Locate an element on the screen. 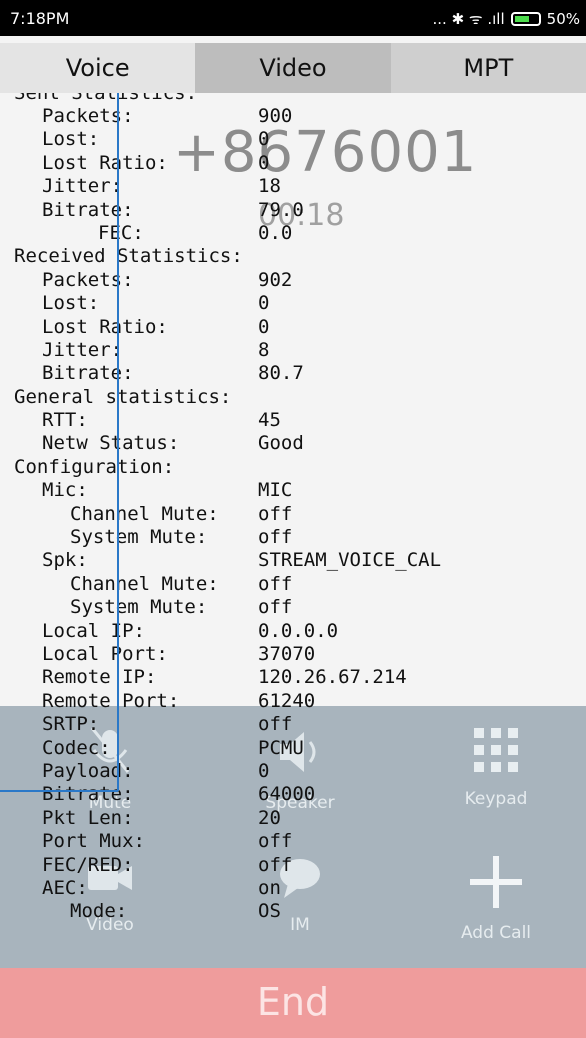 The width and height of the screenshot is (586, 1038). stat-row: Port Mux: off is located at coordinates (167, 841).